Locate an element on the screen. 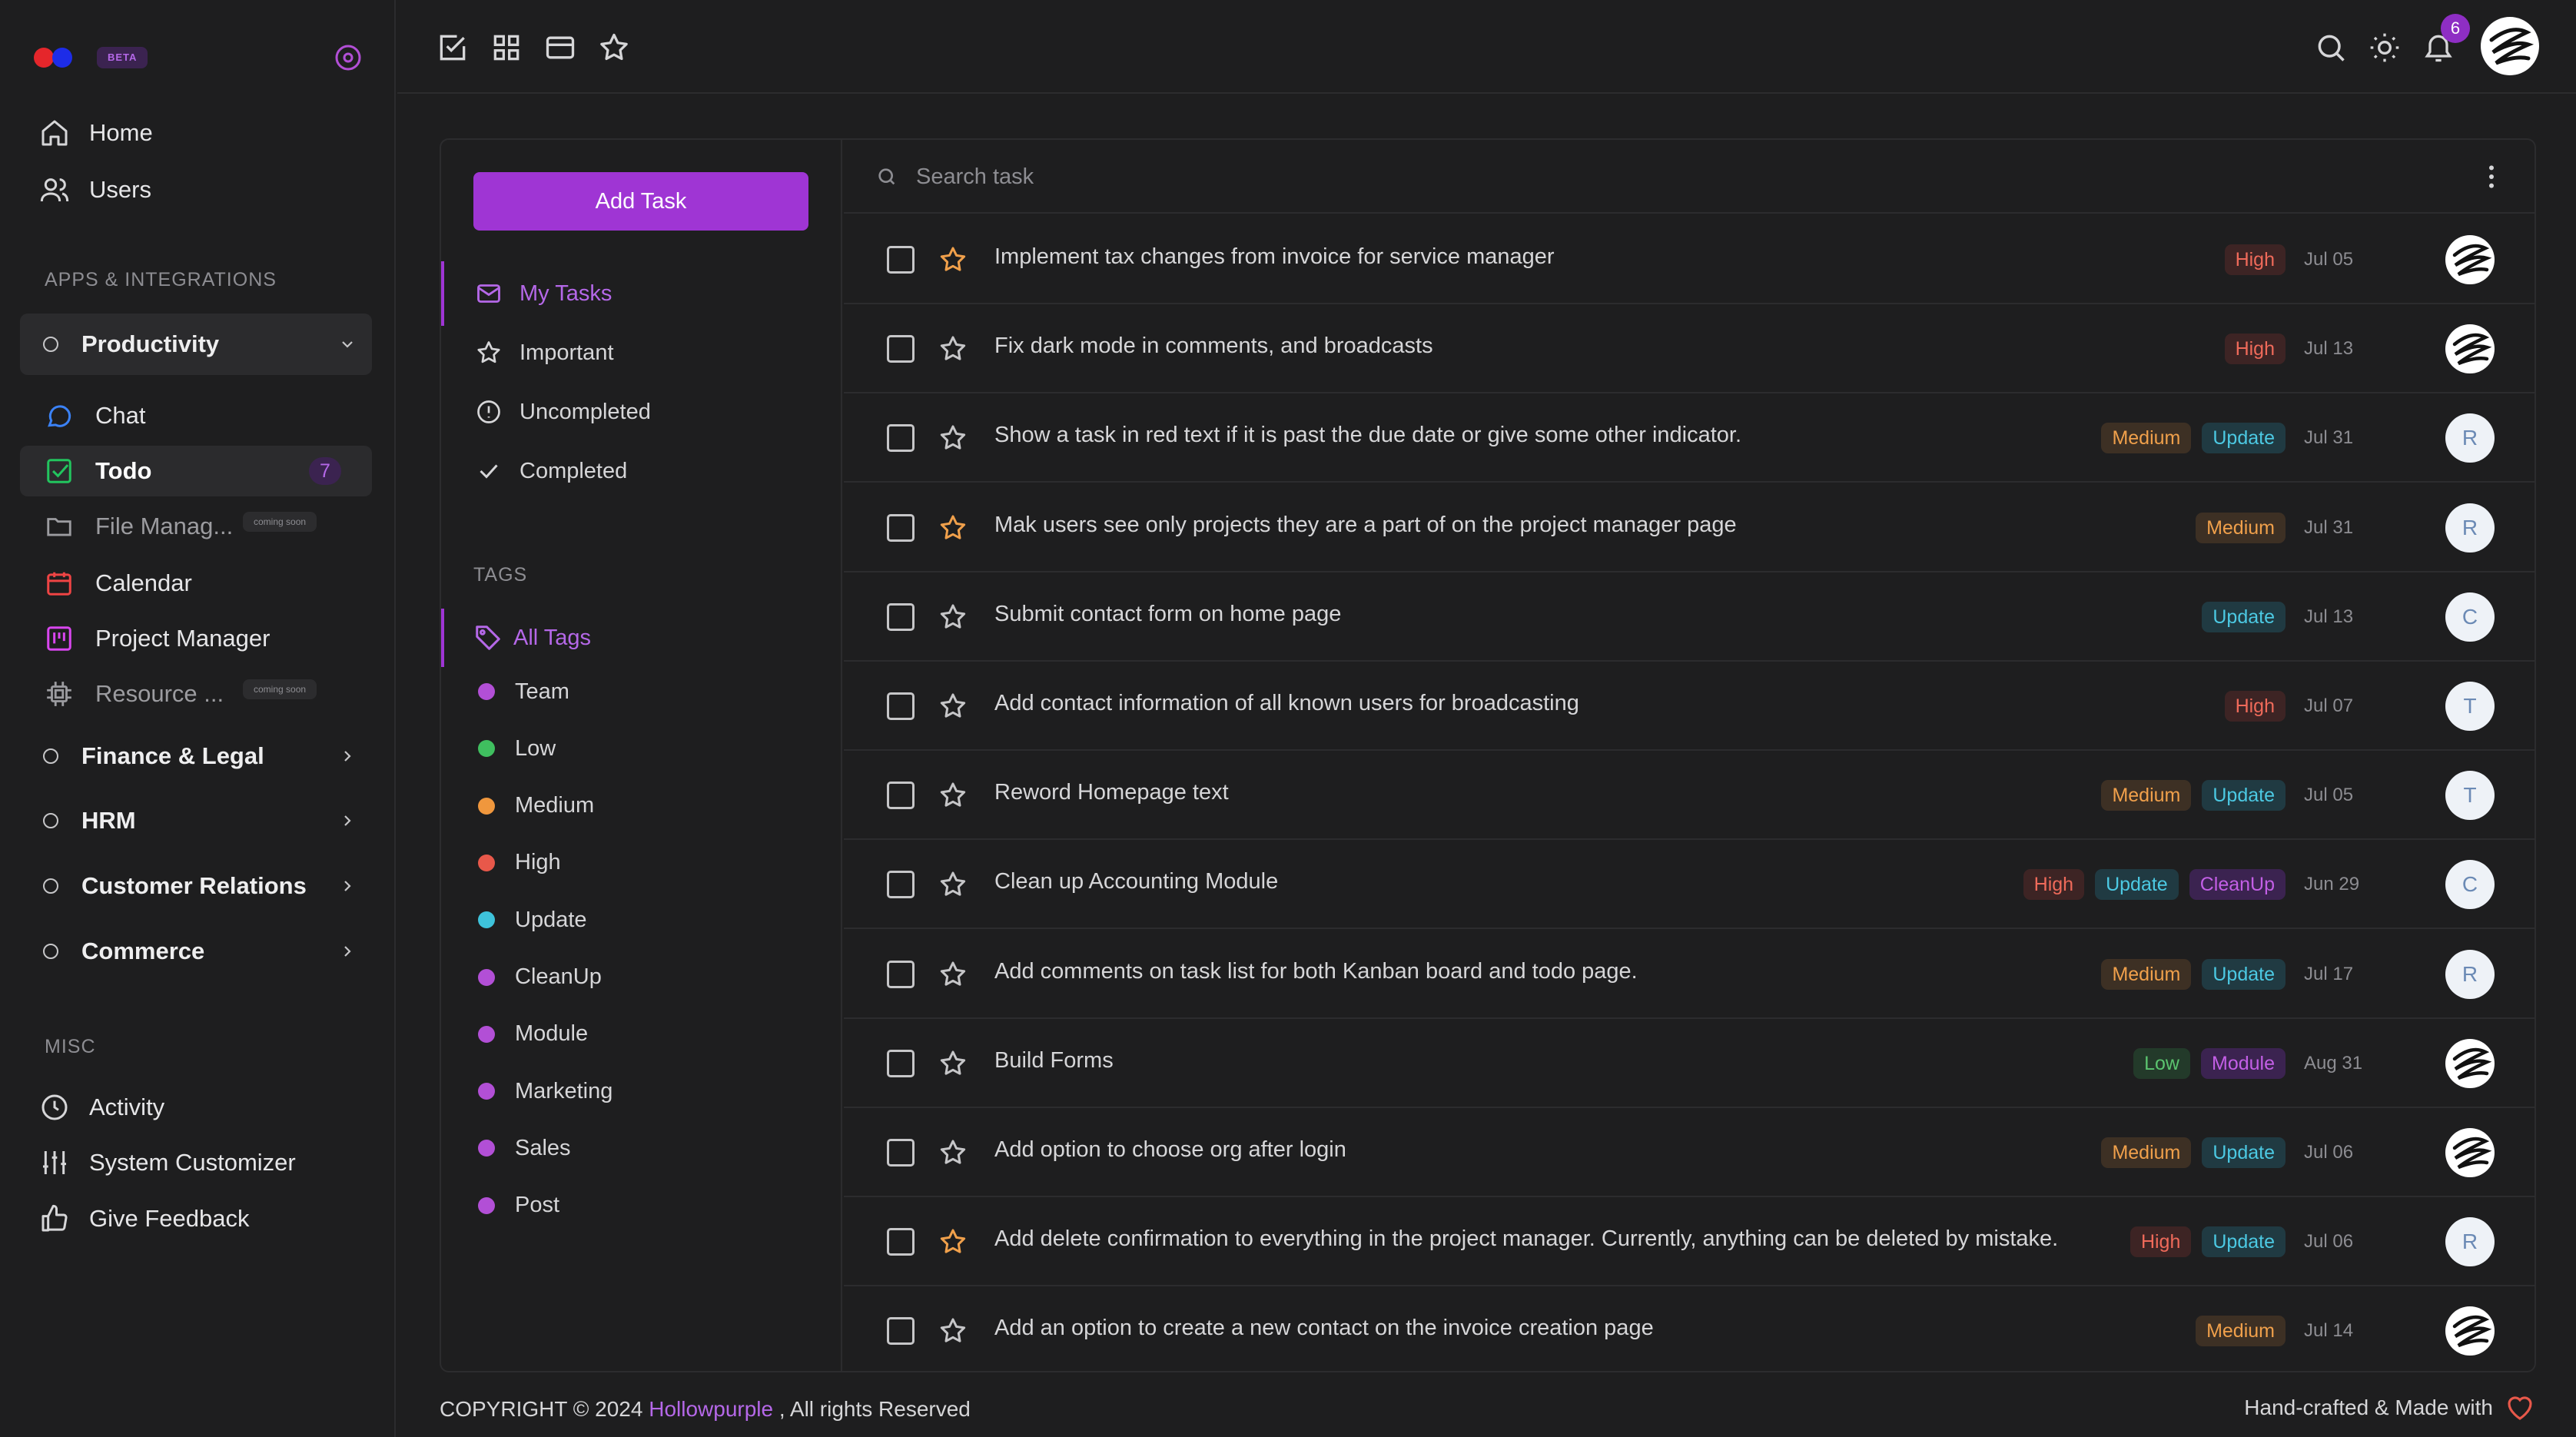 This screenshot has width=2576, height=1437. nav-resource: Resource ... coming soon is located at coordinates (196, 694).